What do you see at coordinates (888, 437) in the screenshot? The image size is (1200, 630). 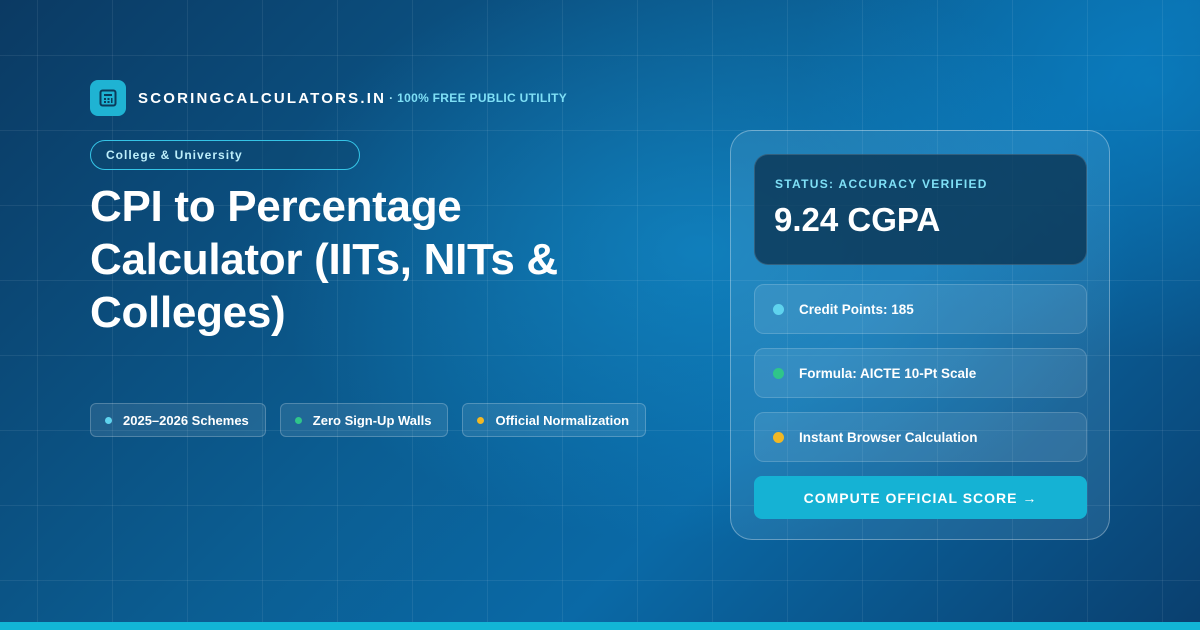 I see `info-row-label: Instant Browser Calculation` at bounding box center [888, 437].